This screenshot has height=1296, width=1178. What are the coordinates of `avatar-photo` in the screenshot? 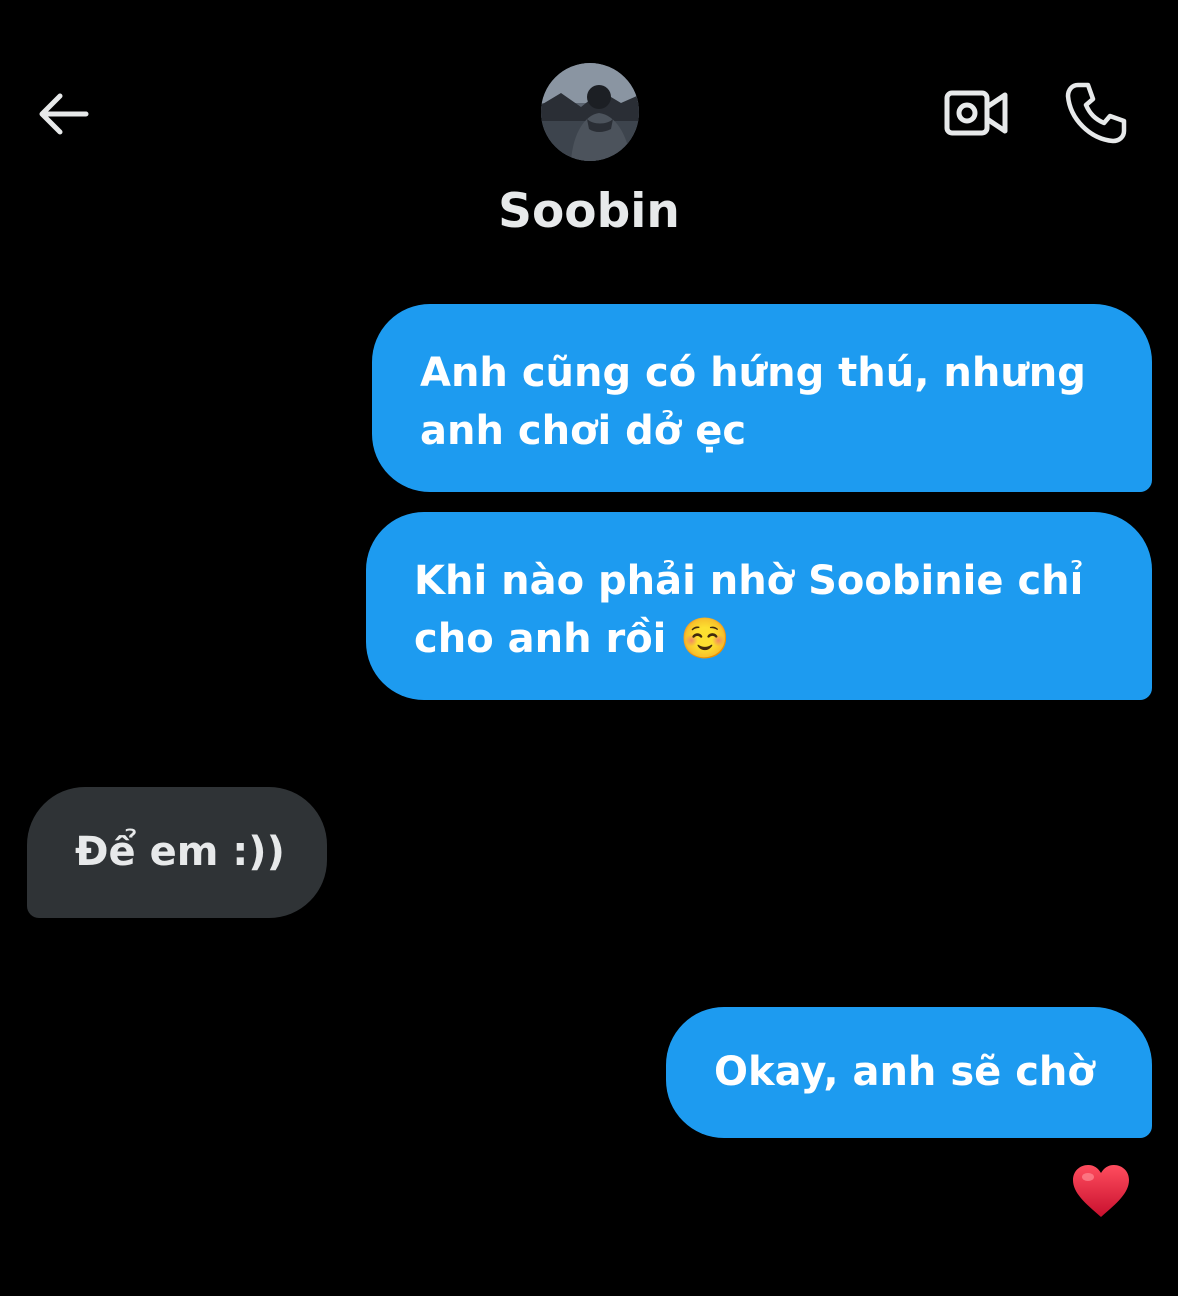 It's located at (590, 112).